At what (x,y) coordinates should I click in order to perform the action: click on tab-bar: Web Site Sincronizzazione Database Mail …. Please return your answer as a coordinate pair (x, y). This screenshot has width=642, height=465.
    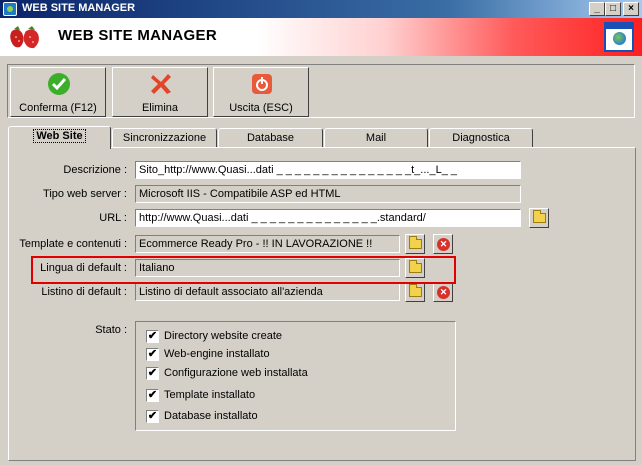
    Looking at the image, I should click on (323, 137).